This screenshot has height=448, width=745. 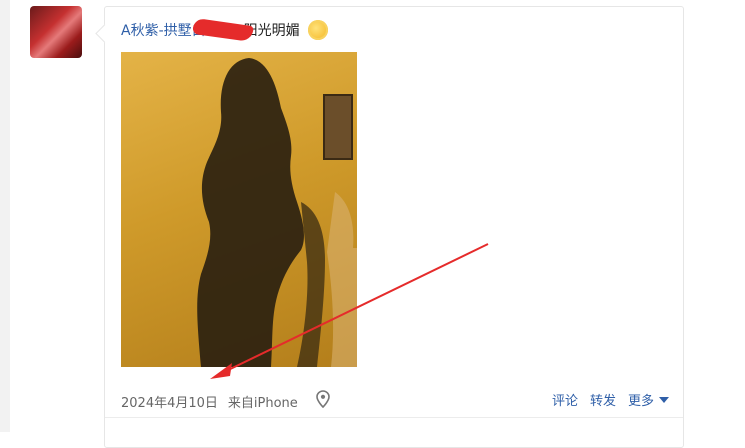 I want to click on more-button: 更多, so click(x=648, y=399).